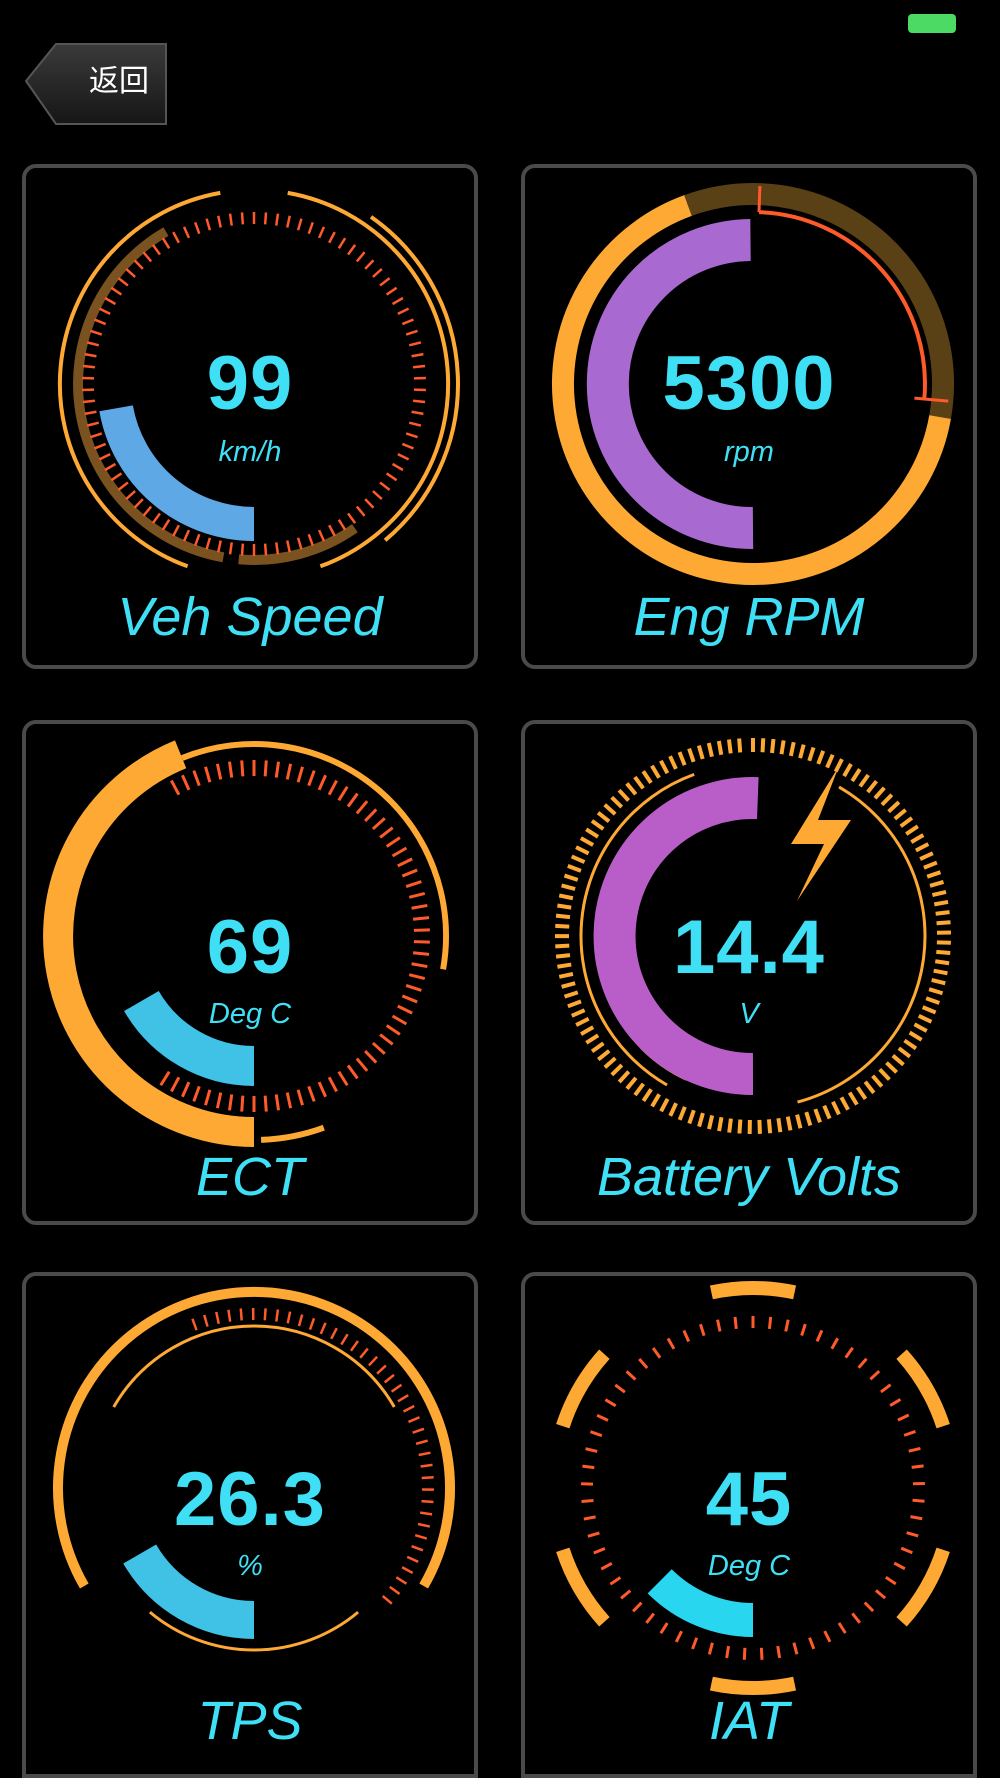 The image size is (1000, 1778). Describe the element at coordinates (749, 972) in the screenshot. I see `gauge-card-battery-volts: 14.4 V Battery Volts` at that location.